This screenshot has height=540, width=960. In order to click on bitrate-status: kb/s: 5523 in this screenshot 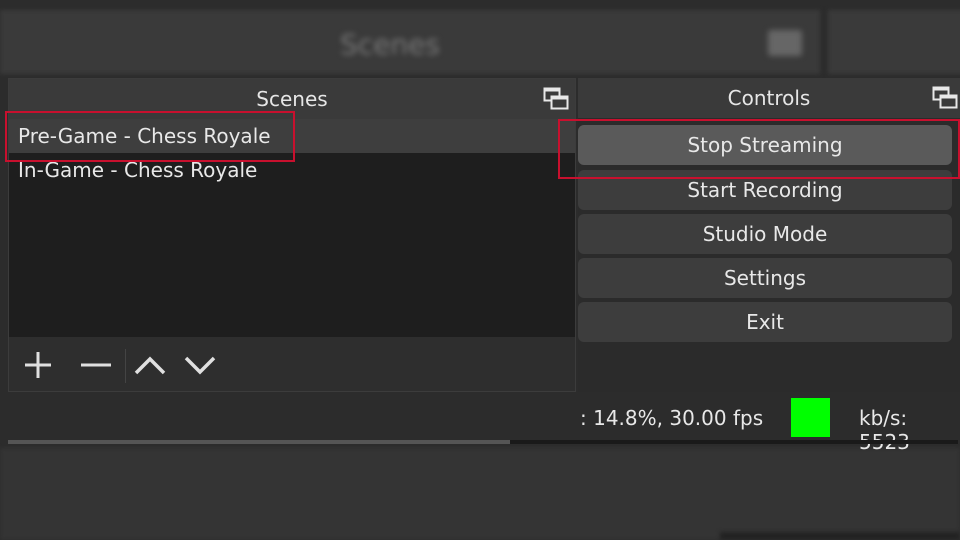, I will do `click(884, 430)`.